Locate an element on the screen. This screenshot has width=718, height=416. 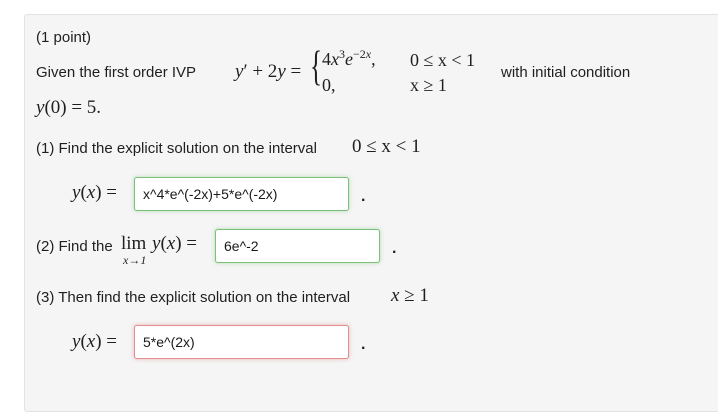
piece1-expr: 4x3e−2x, is located at coordinates (349, 58).